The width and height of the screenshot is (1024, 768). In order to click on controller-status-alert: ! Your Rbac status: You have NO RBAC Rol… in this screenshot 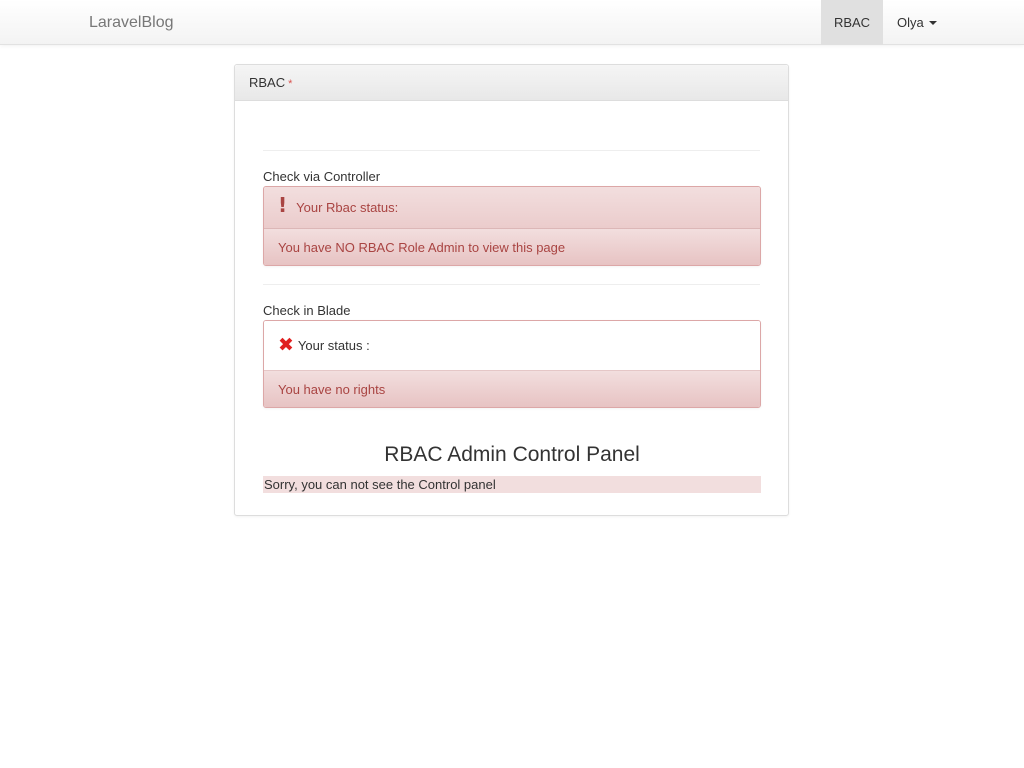, I will do `click(512, 226)`.